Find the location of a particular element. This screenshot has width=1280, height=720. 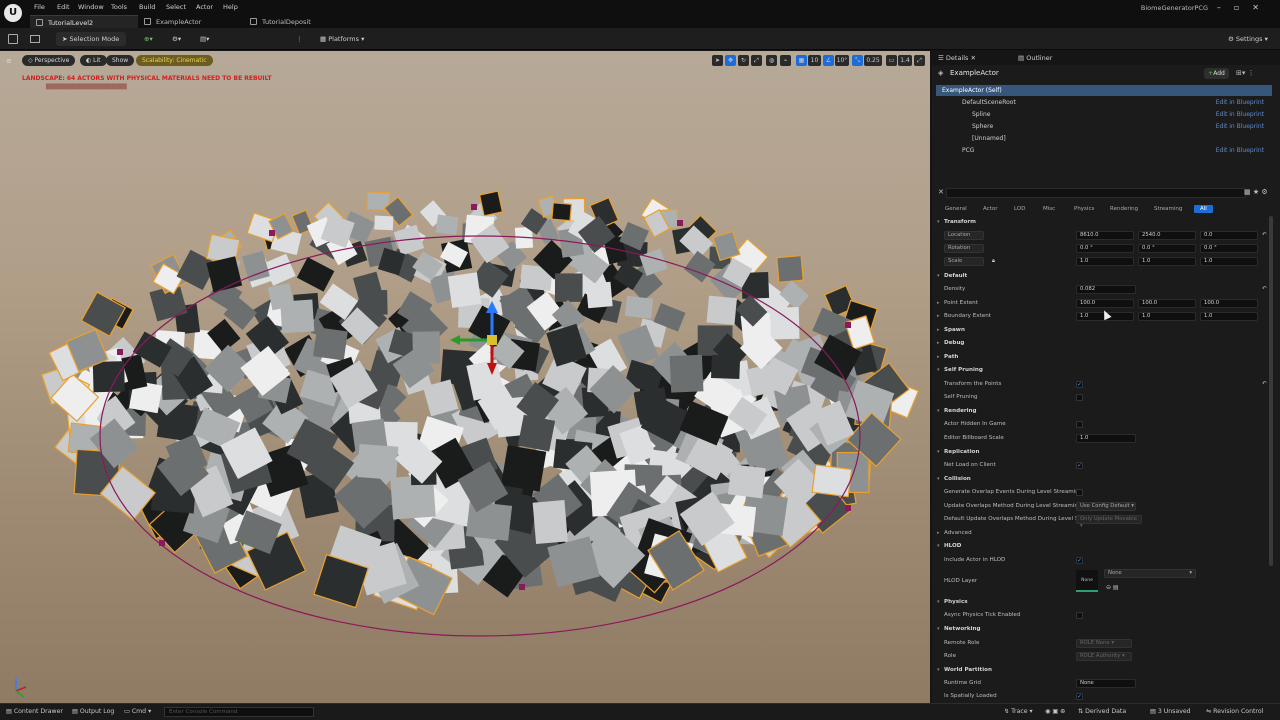

spatially-loaded-checkbox: ✓ is located at coordinates (1079, 696).